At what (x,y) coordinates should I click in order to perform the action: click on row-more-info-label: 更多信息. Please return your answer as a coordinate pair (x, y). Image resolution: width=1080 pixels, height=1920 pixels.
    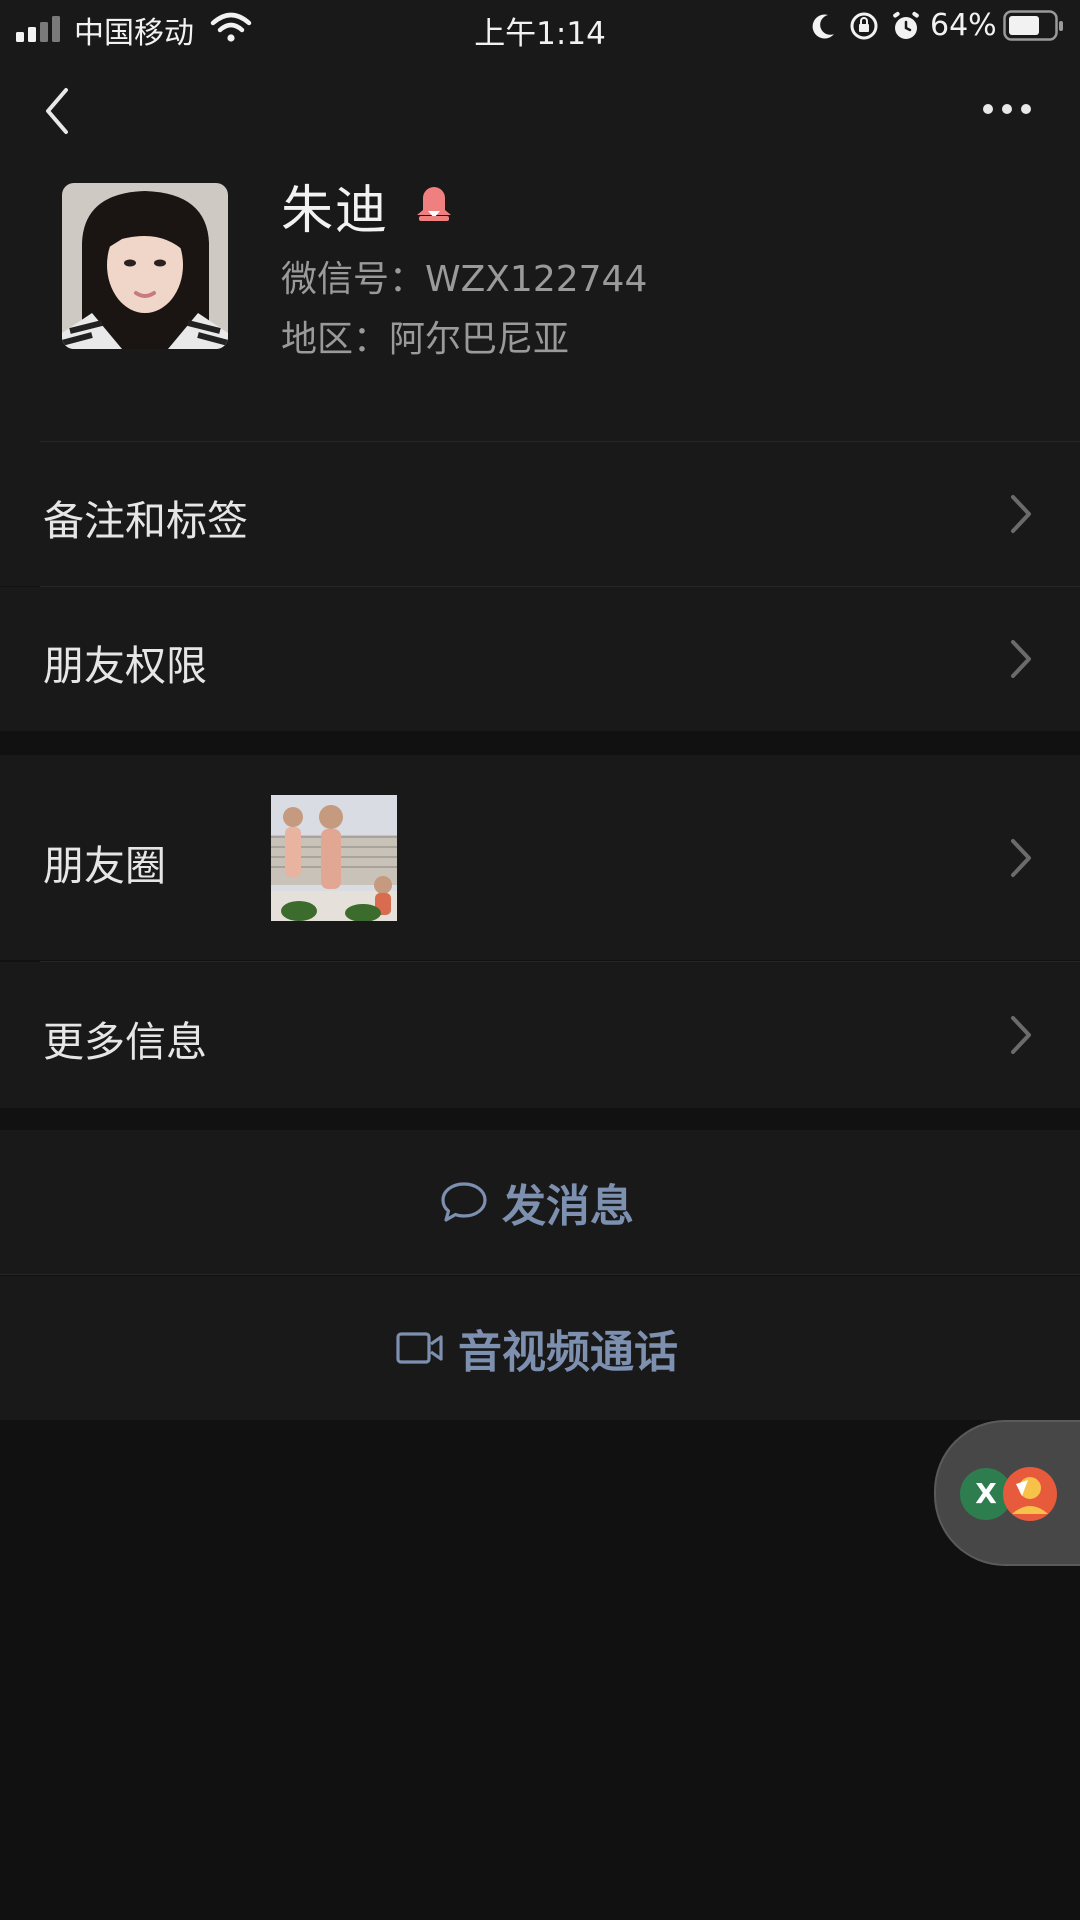
    Looking at the image, I should click on (125, 1042).